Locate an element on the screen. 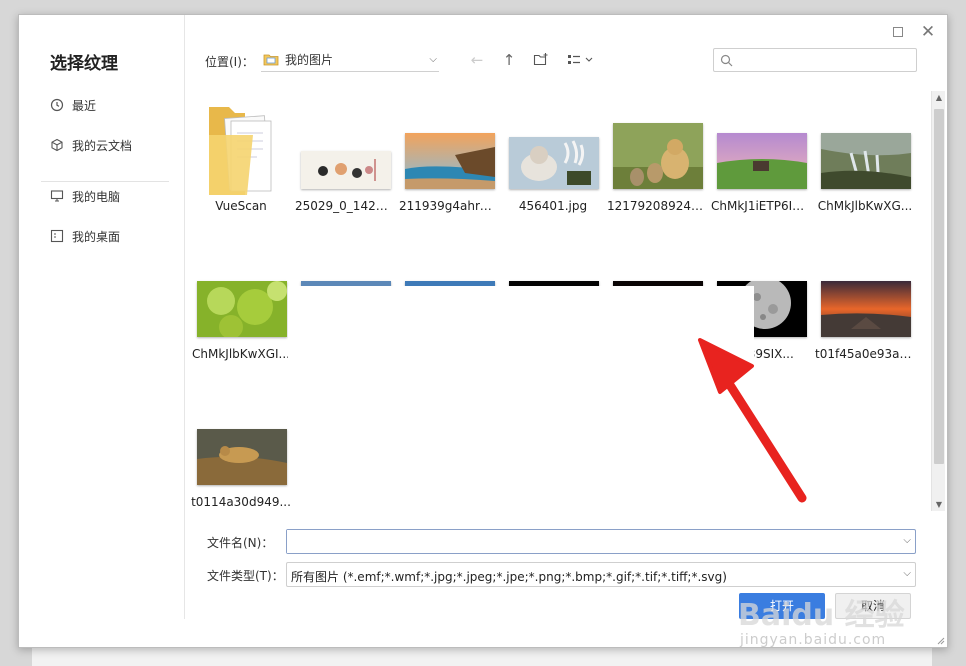 This screenshot has height=666, width=966. sidebar-item-label: 最近 is located at coordinates (84, 105).